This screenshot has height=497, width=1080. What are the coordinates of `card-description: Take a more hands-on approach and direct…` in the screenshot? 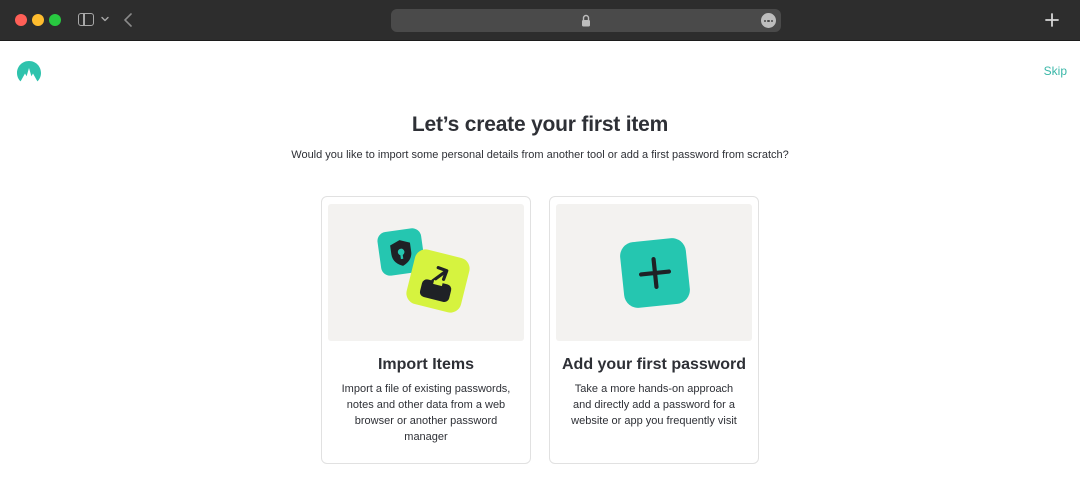 It's located at (654, 405).